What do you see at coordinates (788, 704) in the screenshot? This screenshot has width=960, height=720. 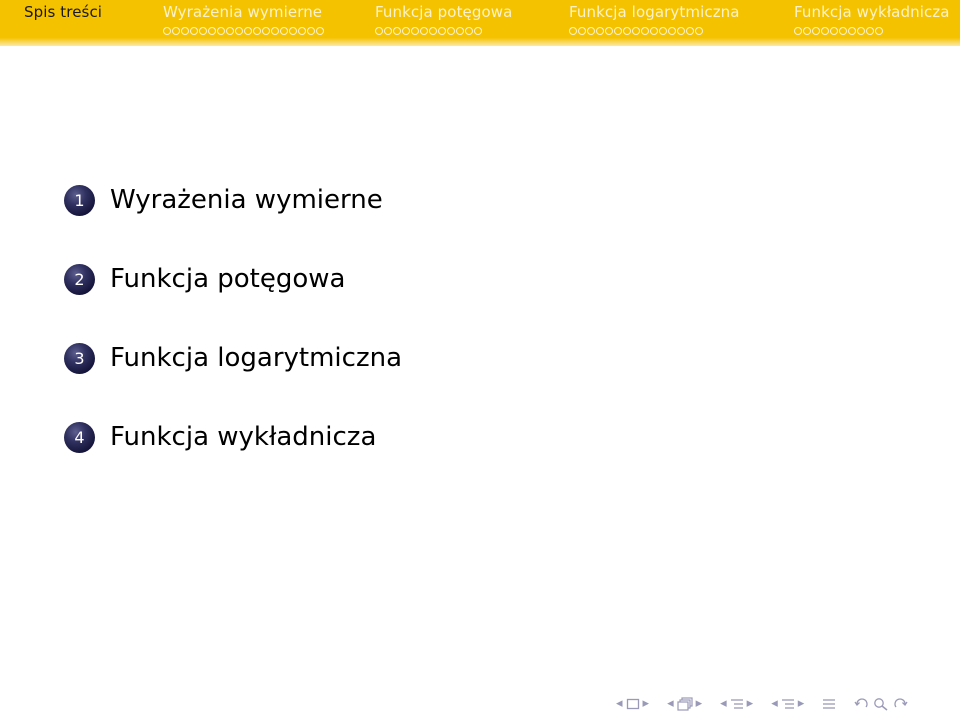 I see `section-icon` at bounding box center [788, 704].